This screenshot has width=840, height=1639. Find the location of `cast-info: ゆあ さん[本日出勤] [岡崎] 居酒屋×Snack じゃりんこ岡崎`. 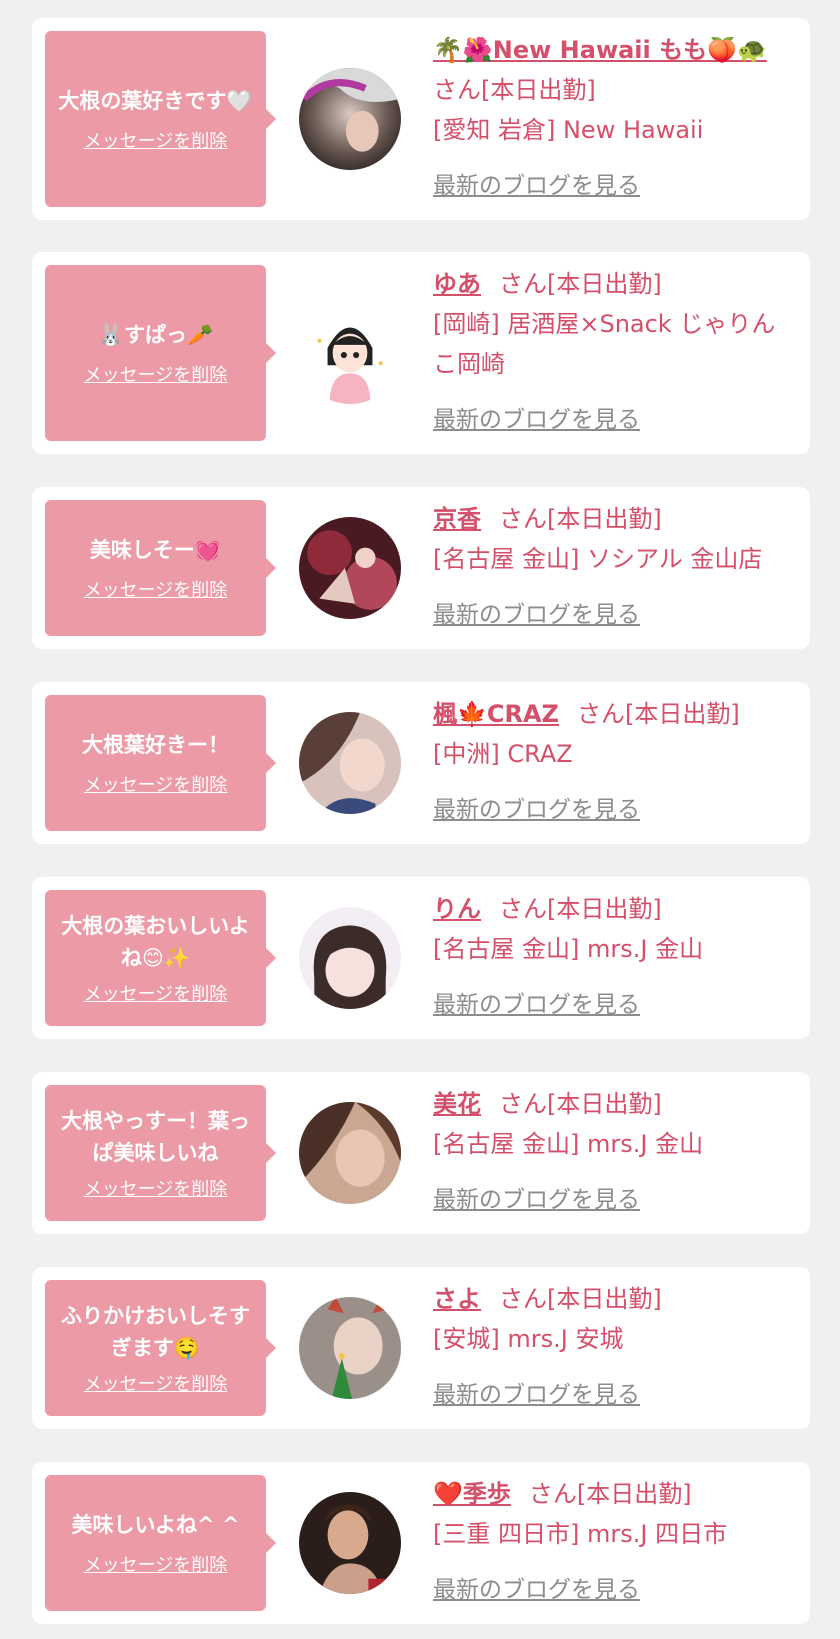

cast-info: ゆあ さん[本日出勤] [岡崎] 居酒屋×Snack じゃりんこ岡崎 is located at coordinates (612, 324).